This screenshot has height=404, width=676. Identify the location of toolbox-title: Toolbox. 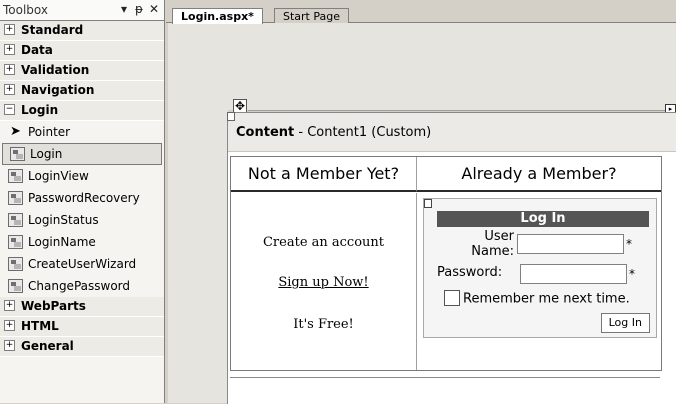
(25, 10).